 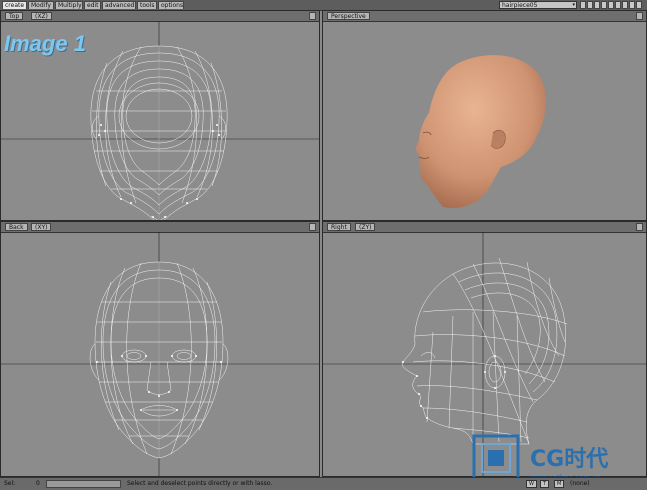 What do you see at coordinates (14, 5) in the screenshot?
I see `tab-create: create` at bounding box center [14, 5].